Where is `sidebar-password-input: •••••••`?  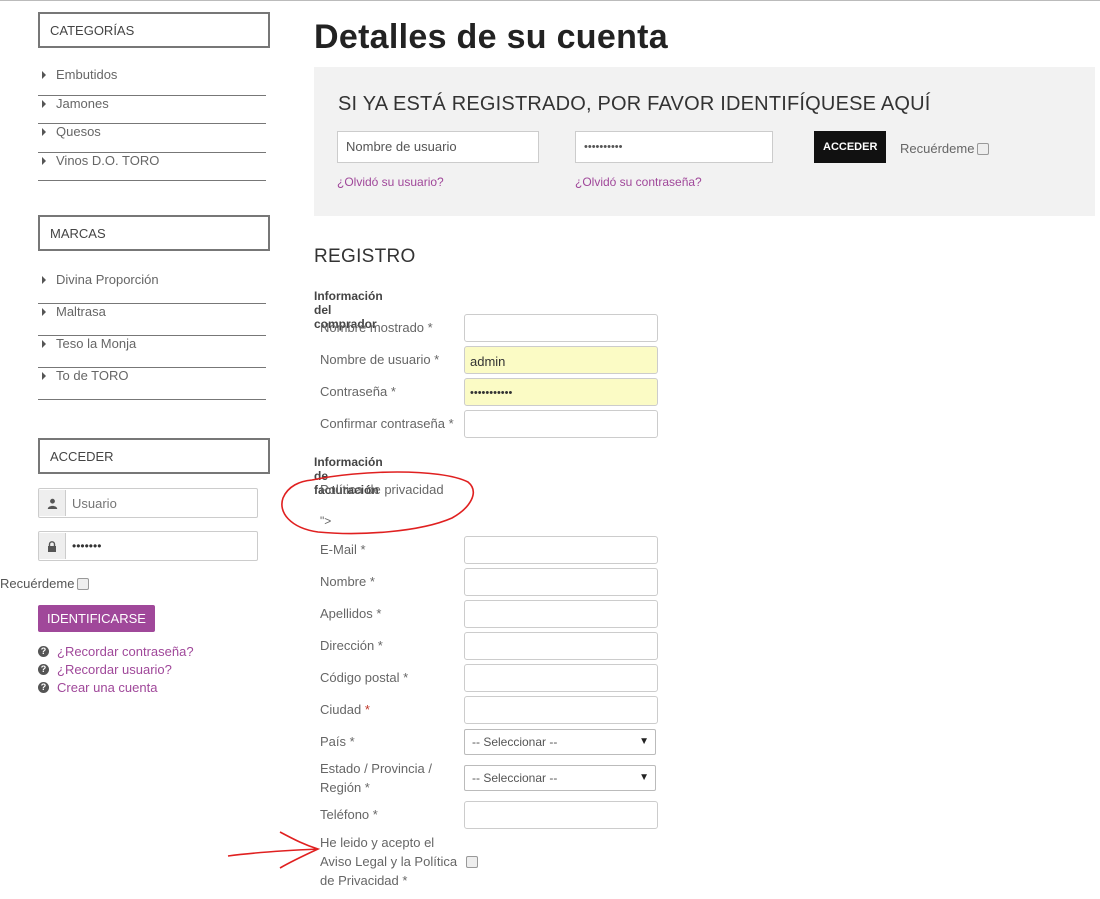 sidebar-password-input: ••••••• is located at coordinates (83, 546).